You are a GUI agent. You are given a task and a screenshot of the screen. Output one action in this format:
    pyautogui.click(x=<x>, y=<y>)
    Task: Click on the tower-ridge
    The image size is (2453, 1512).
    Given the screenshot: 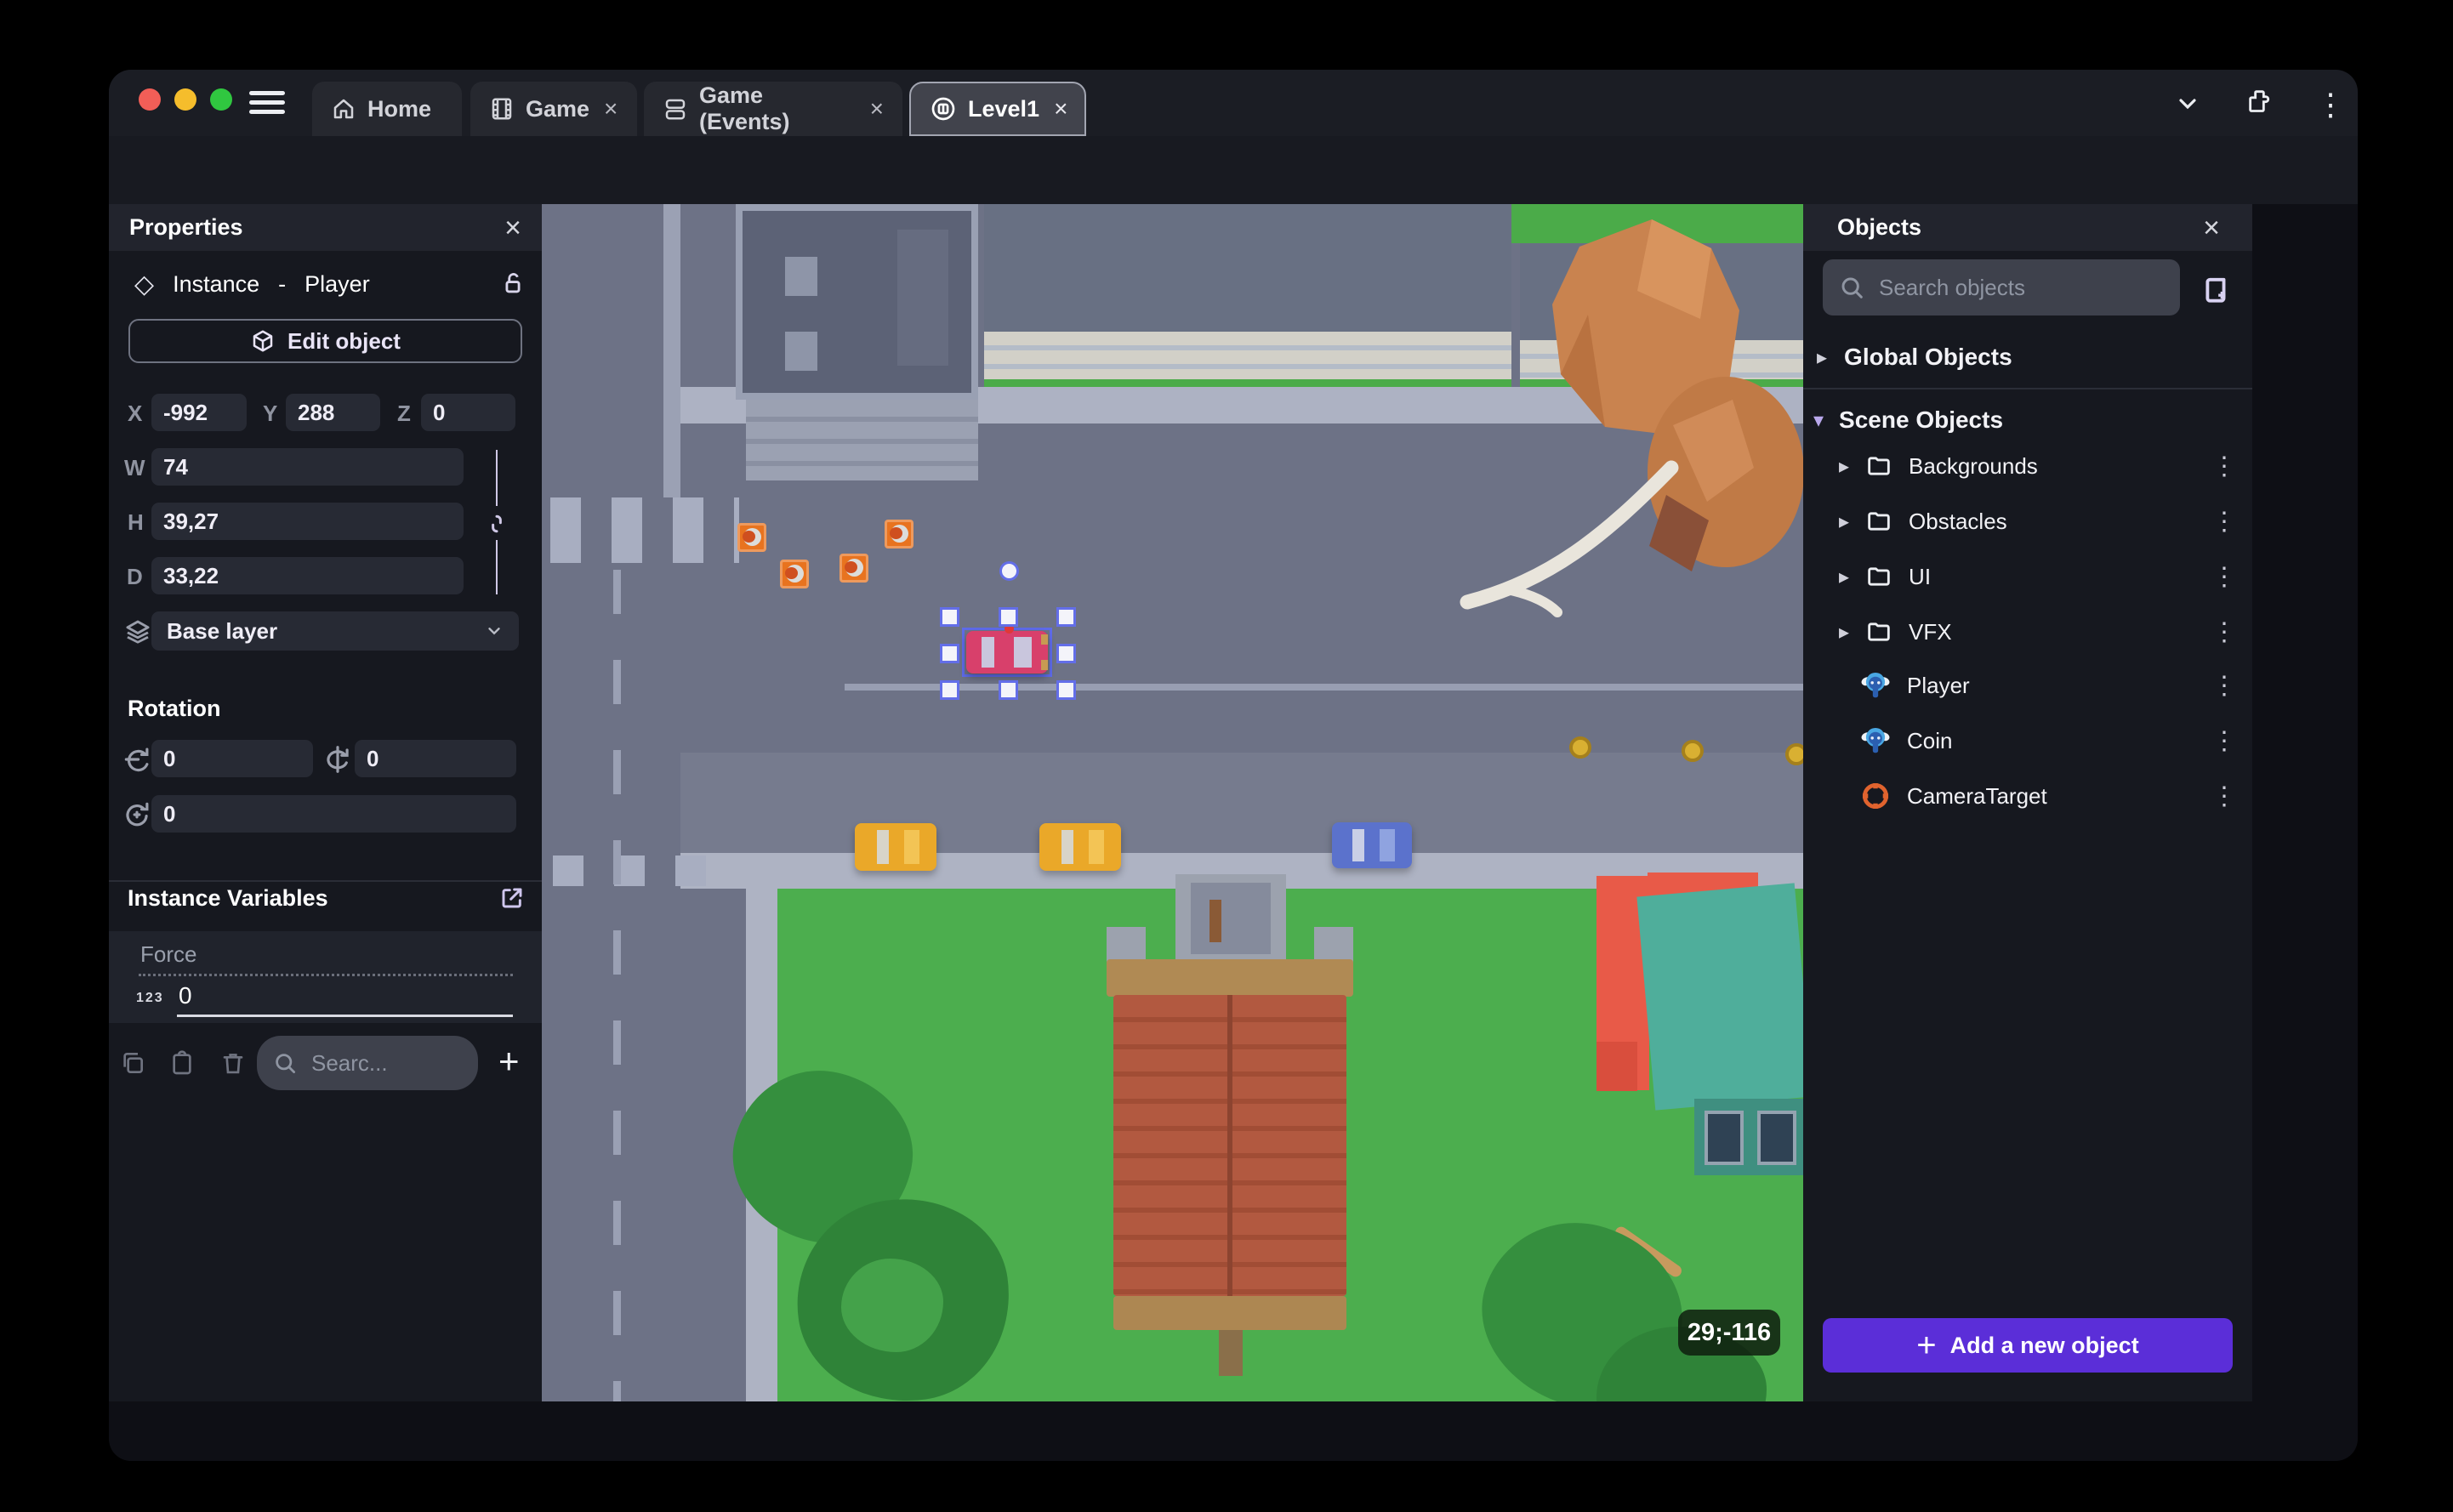 What is the action you would take?
    pyautogui.click(x=1229, y=1145)
    